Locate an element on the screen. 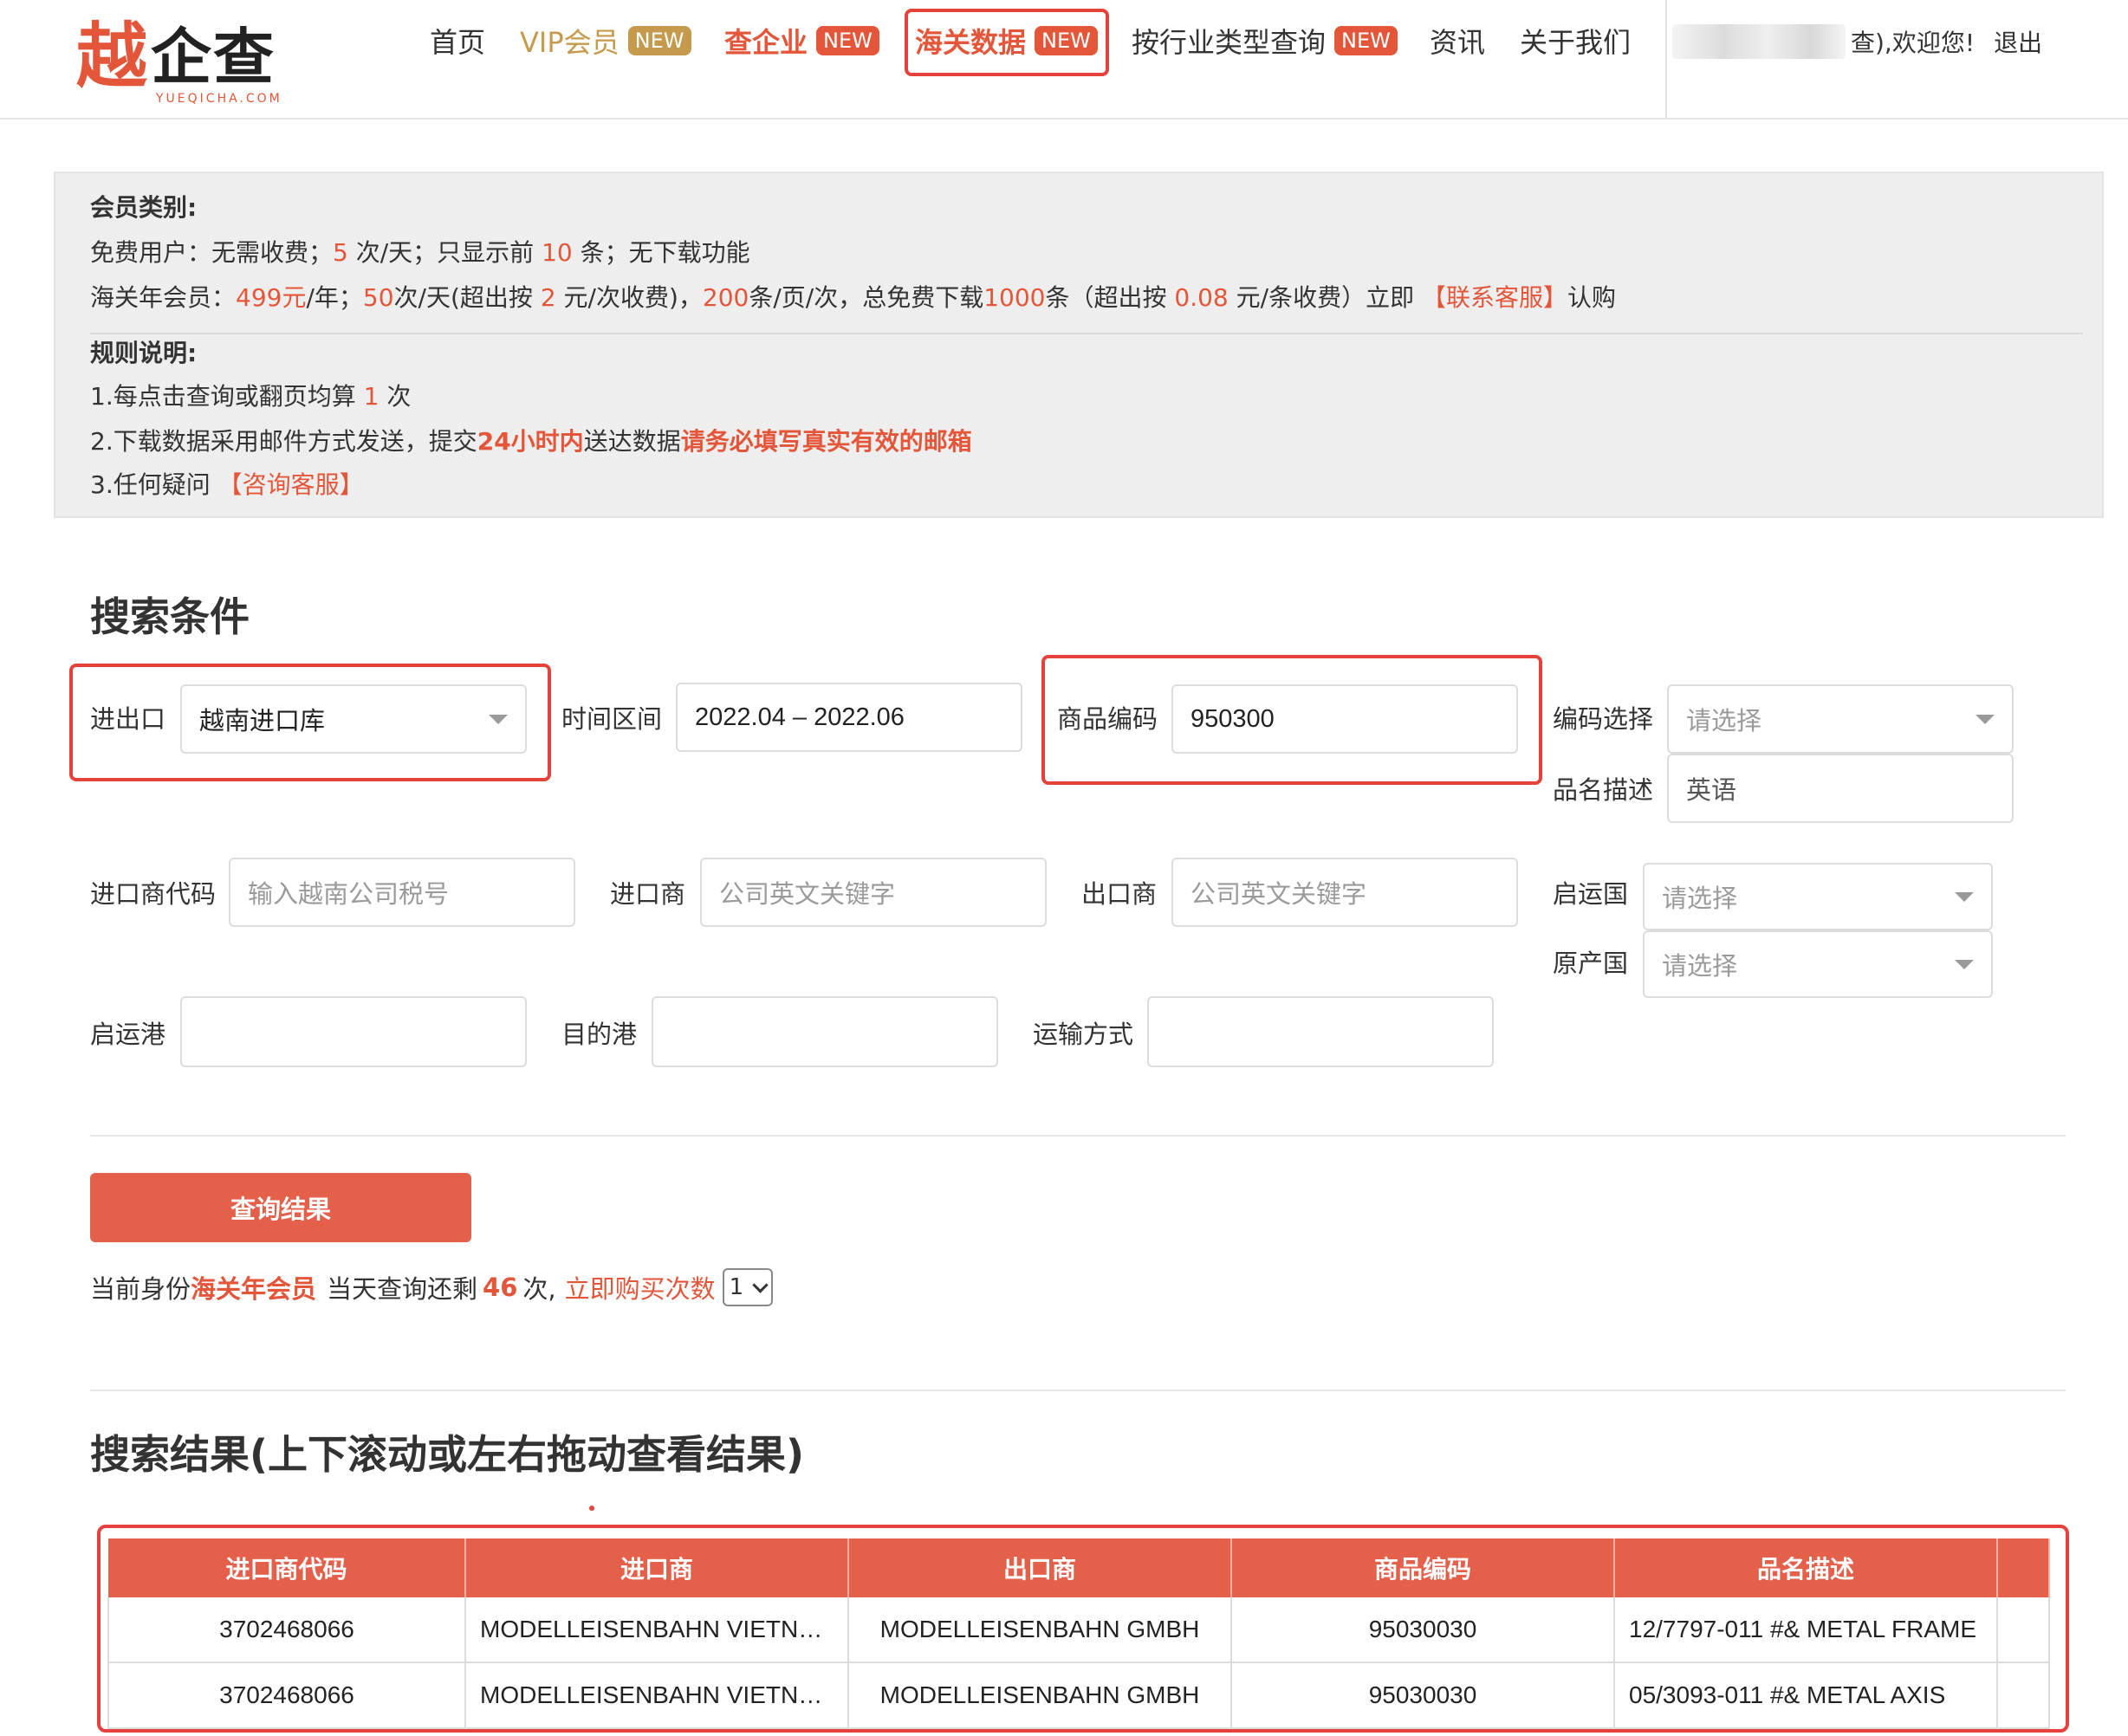 This screenshot has width=2128, height=1736. nav-vip: VIP会员 NEW is located at coordinates (605, 41).